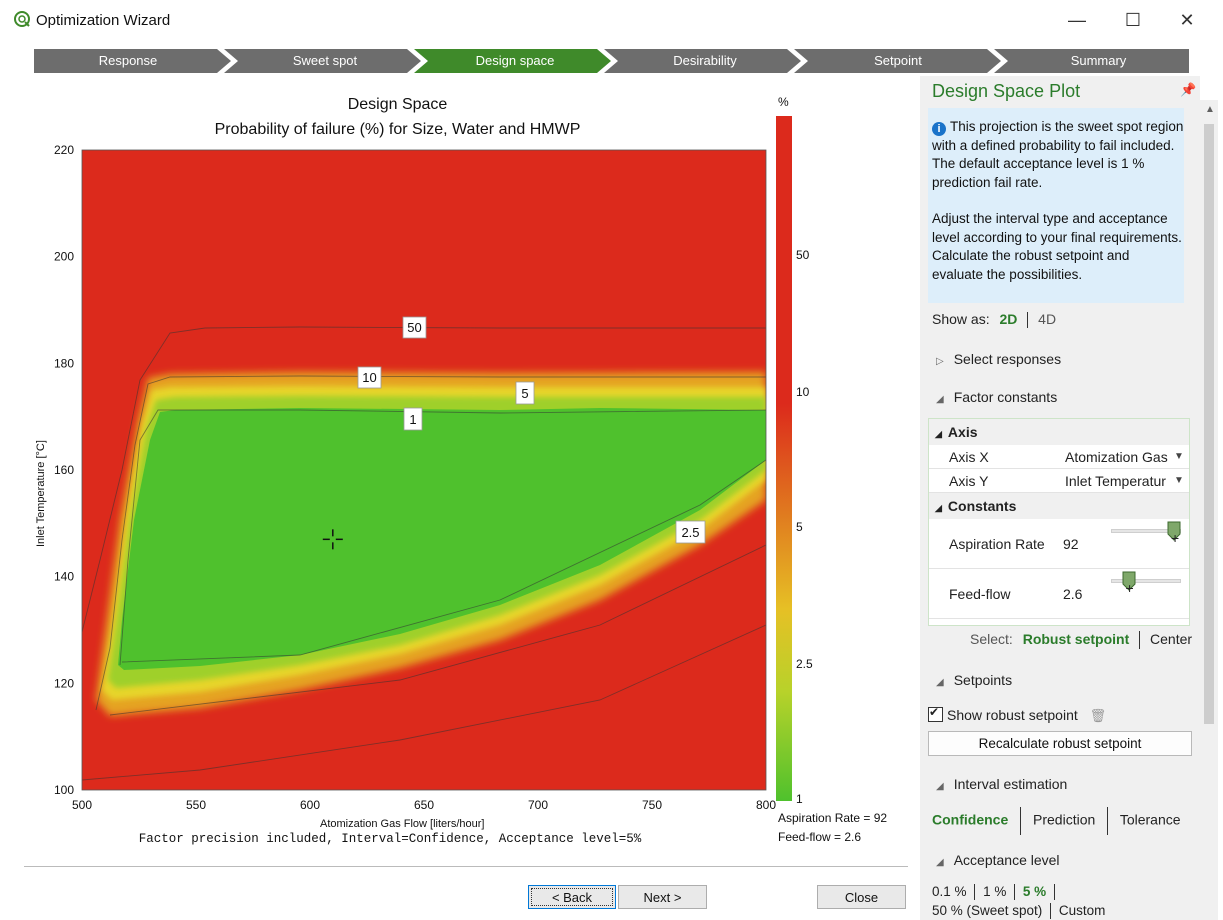 Image resolution: width=1223 pixels, height=920 pixels. Describe the element at coordinates (1133, 20) in the screenshot. I see `maximize-button: ☐` at that location.